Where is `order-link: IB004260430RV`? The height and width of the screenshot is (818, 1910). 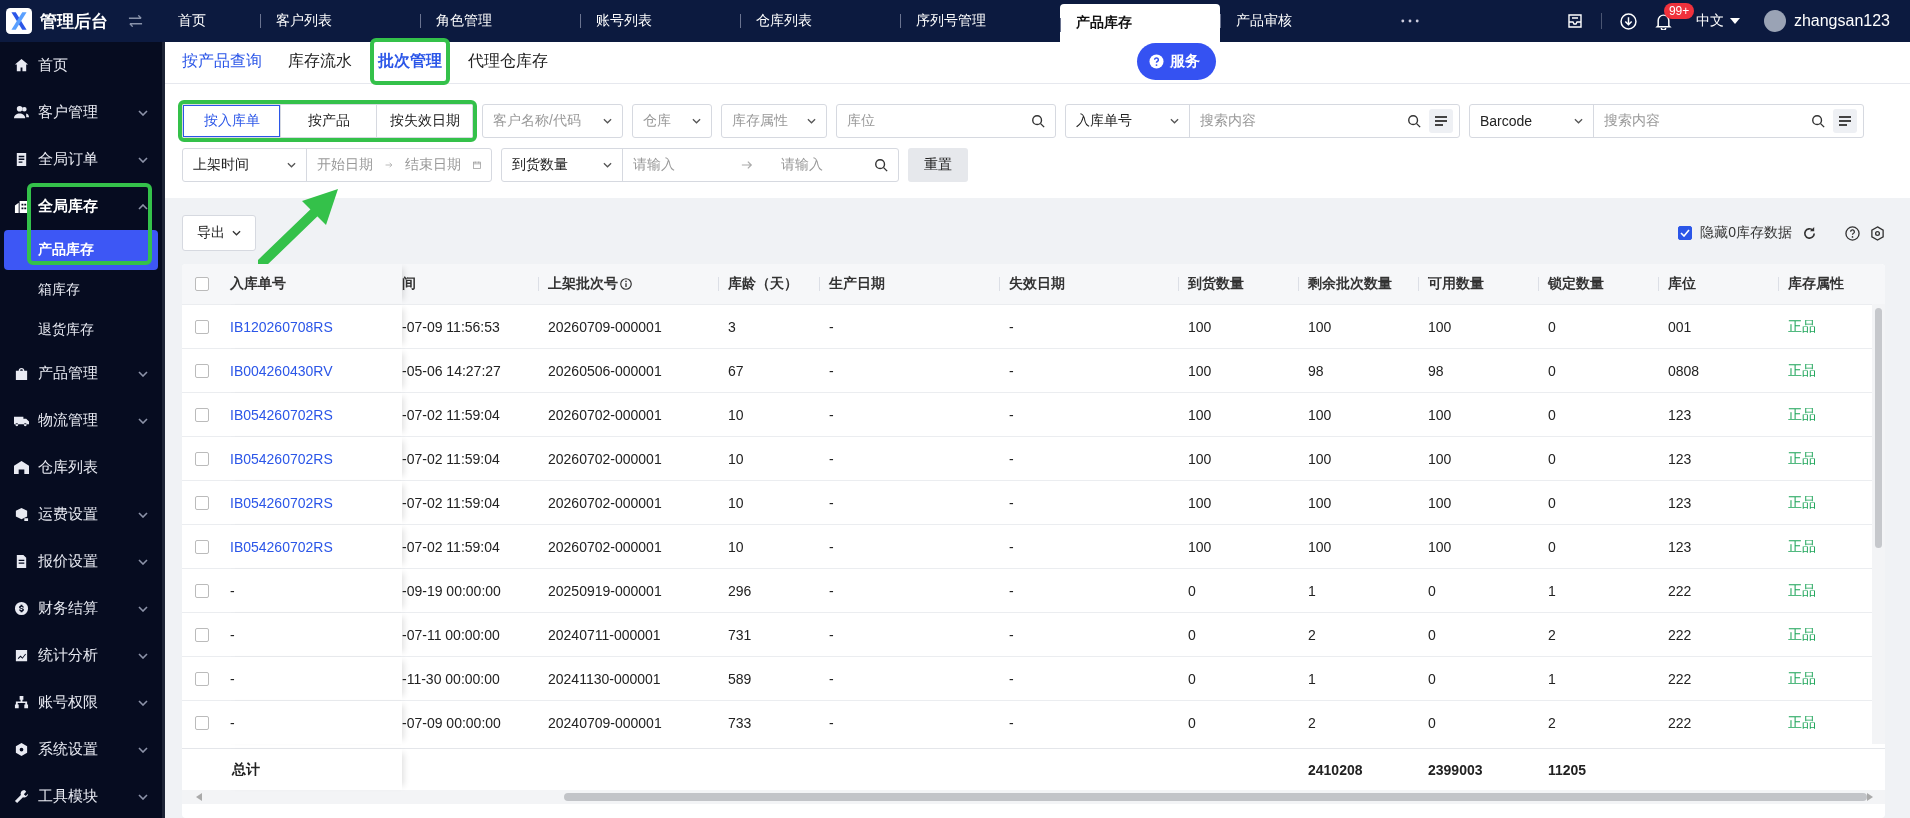 order-link: IB004260430RV is located at coordinates (281, 370).